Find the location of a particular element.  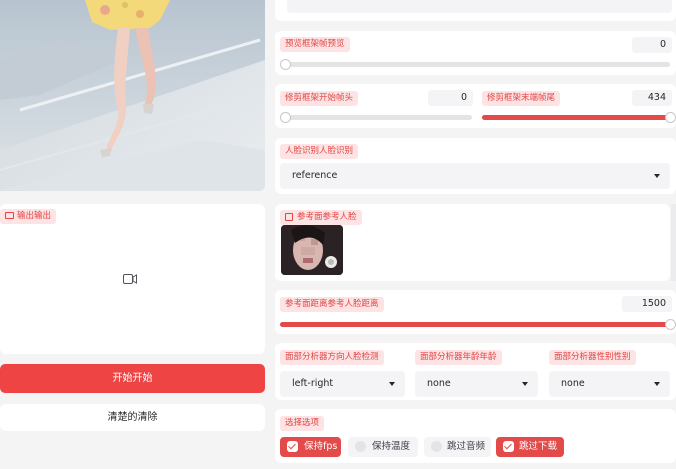

trim-start-handle is located at coordinates (285, 117).